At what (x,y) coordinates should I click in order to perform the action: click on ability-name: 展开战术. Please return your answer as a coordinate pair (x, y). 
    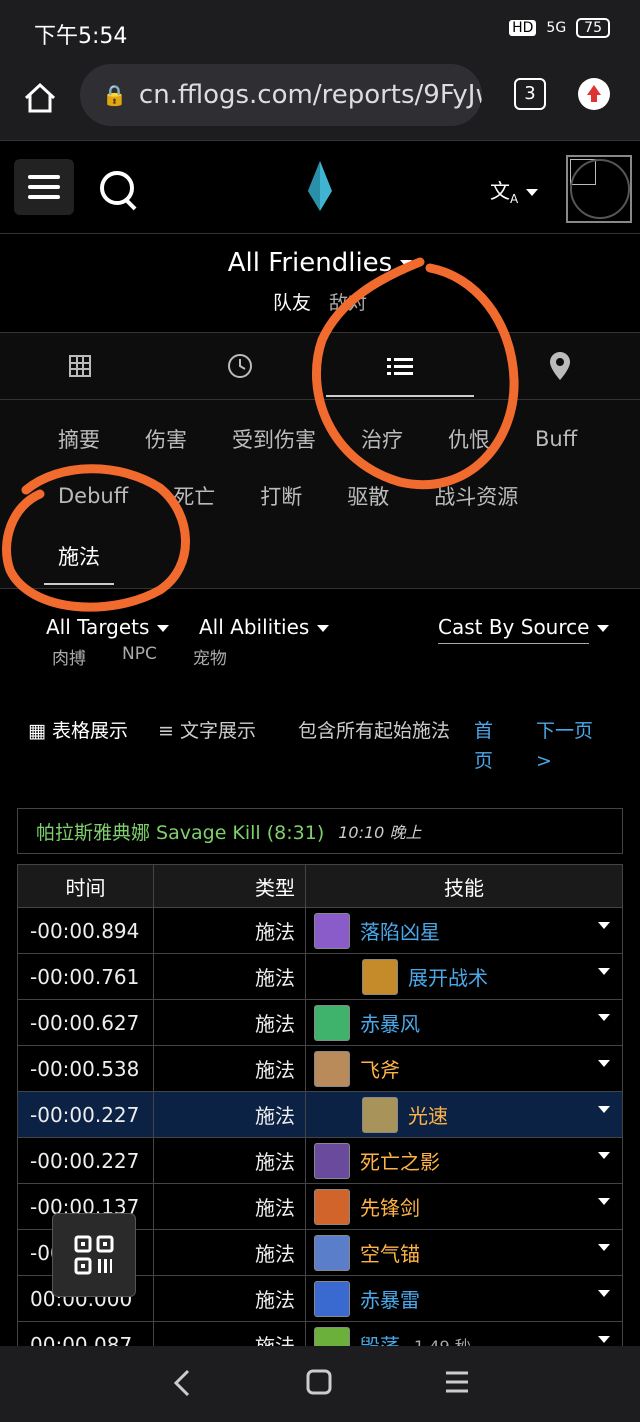
    Looking at the image, I should click on (448, 976).